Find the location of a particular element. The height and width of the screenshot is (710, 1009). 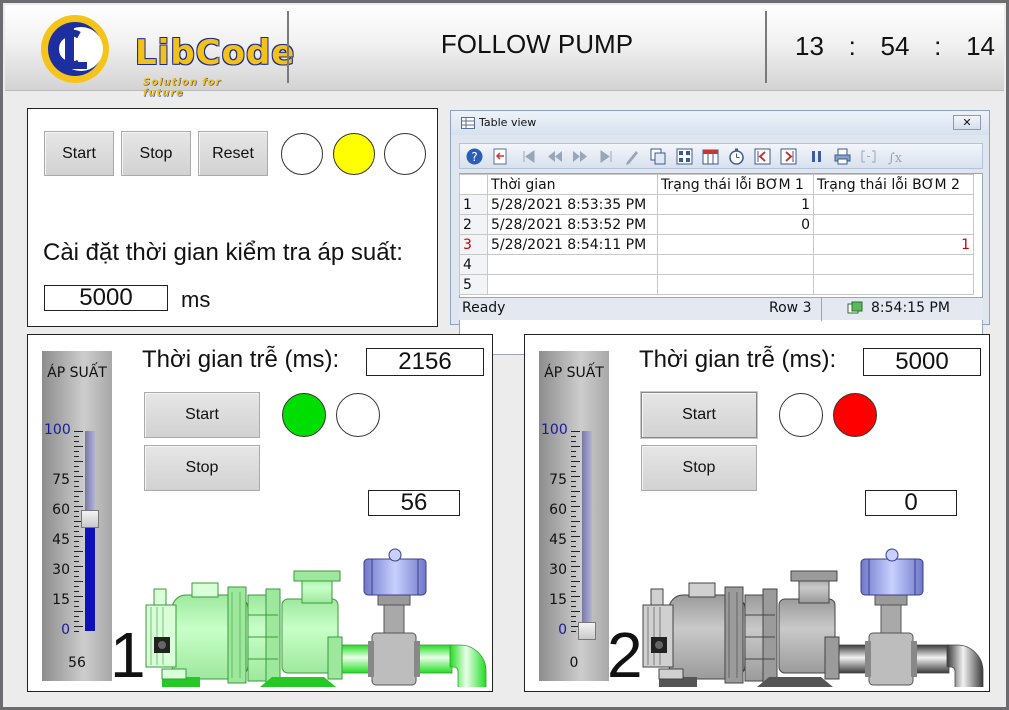

last-record-icon is located at coordinates (606, 156).